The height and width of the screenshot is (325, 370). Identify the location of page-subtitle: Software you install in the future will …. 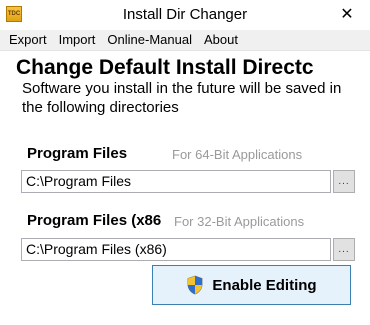
(182, 98).